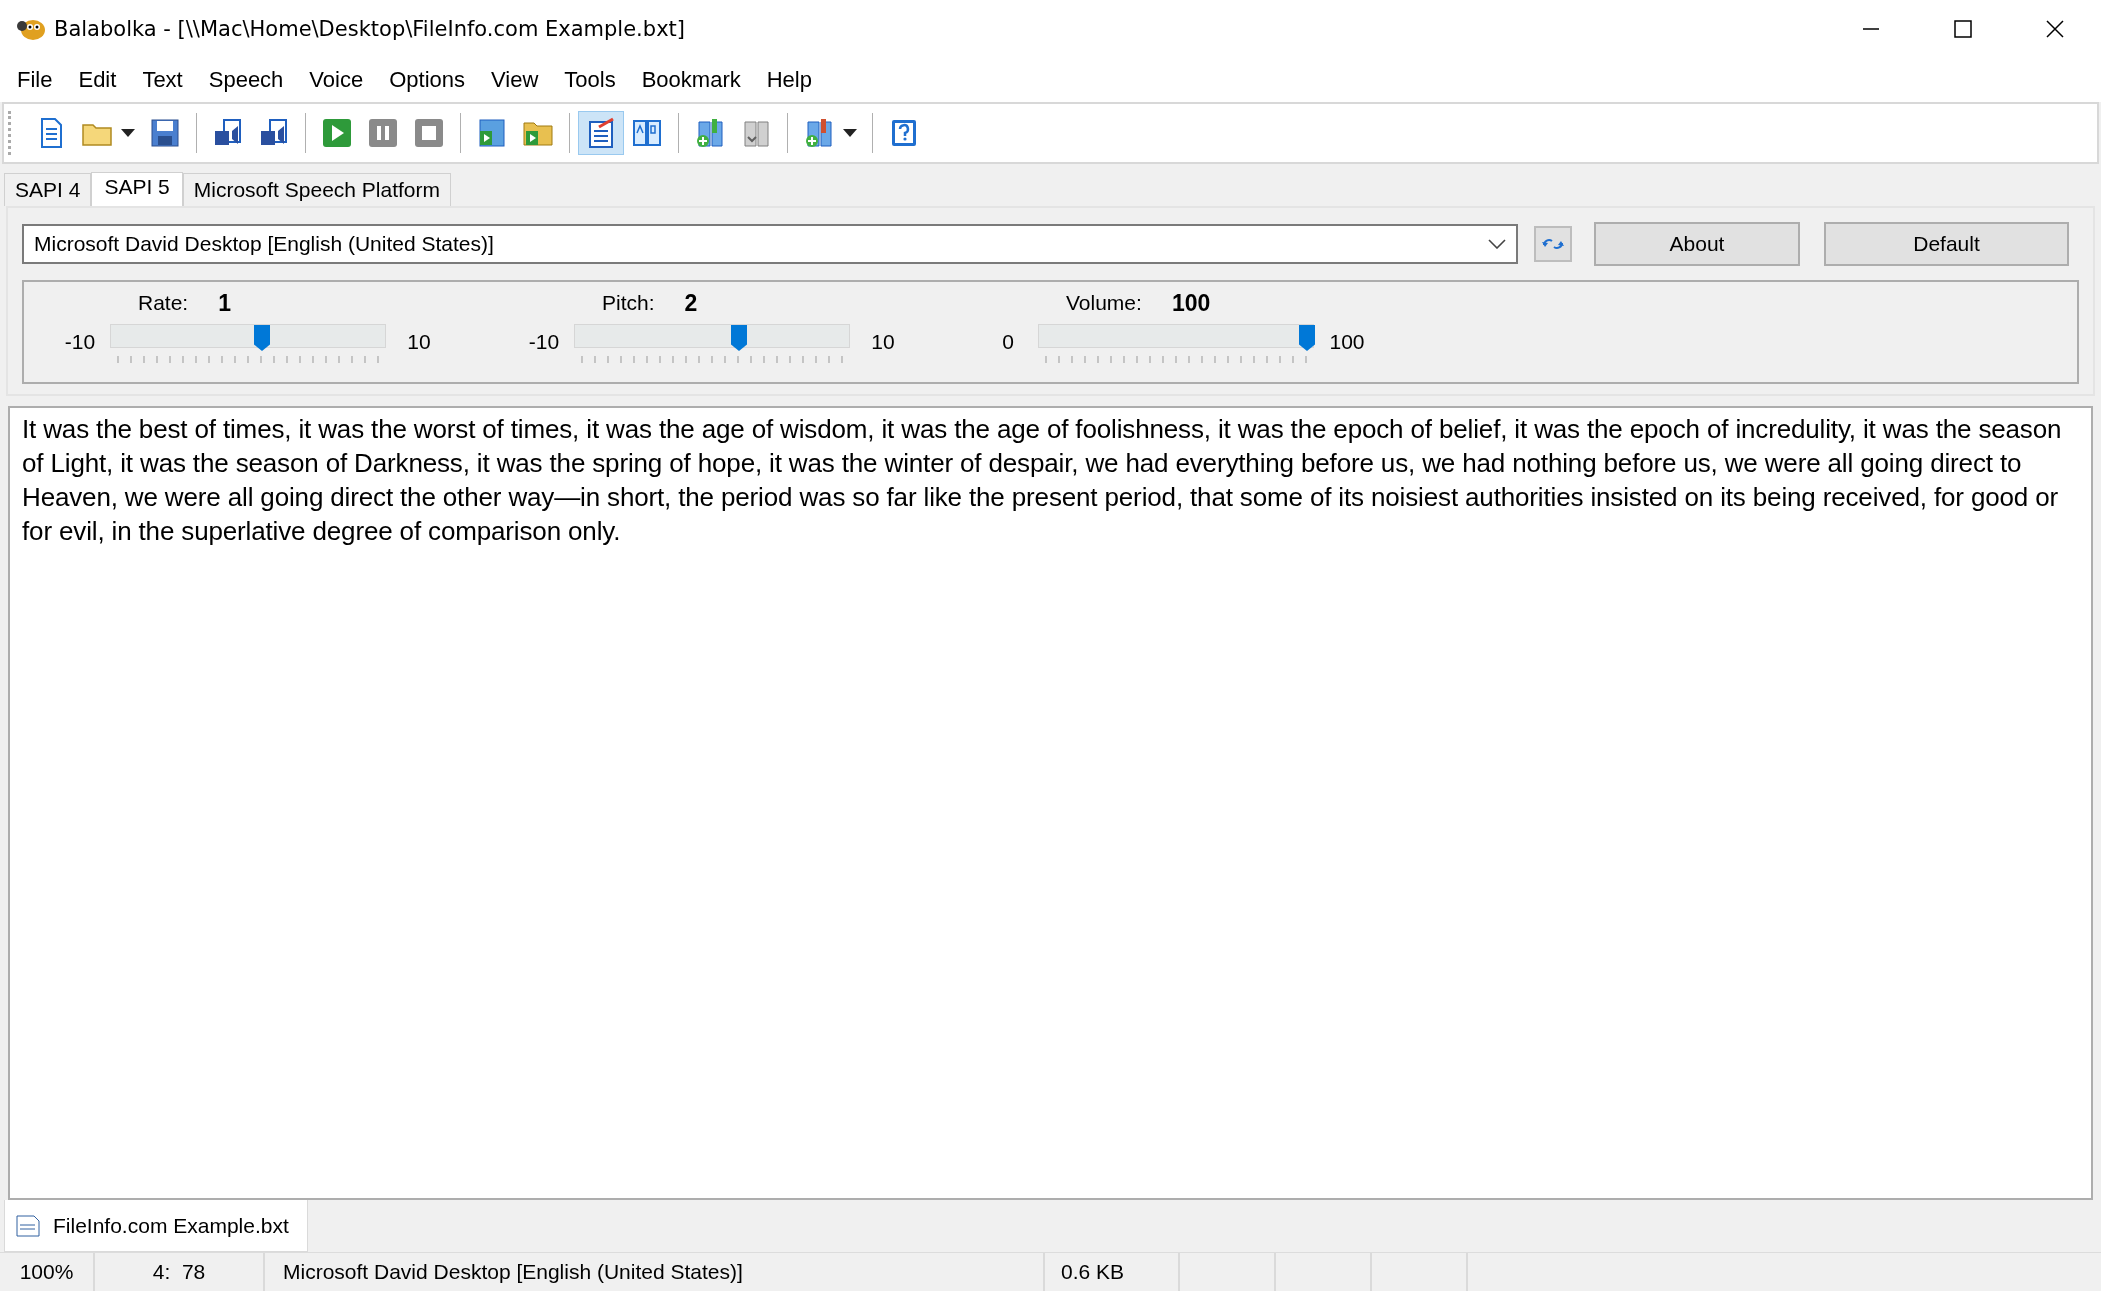  What do you see at coordinates (137, 189) in the screenshot?
I see `tab: SAPI 5` at bounding box center [137, 189].